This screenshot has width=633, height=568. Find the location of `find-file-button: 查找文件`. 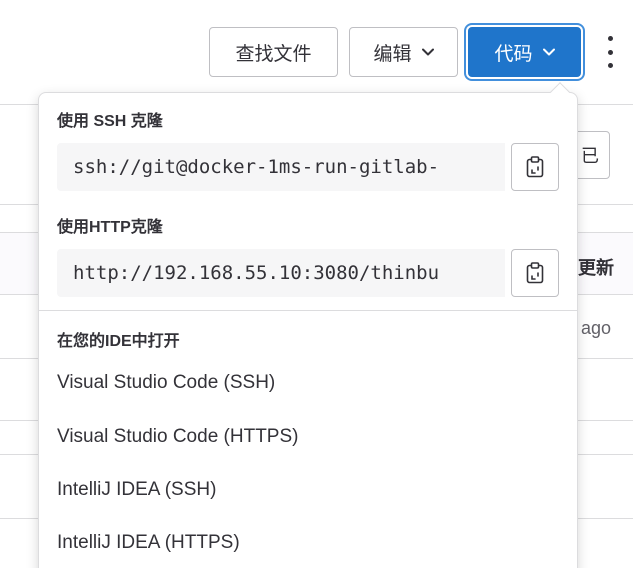

find-file-button: 查找文件 is located at coordinates (273, 52).